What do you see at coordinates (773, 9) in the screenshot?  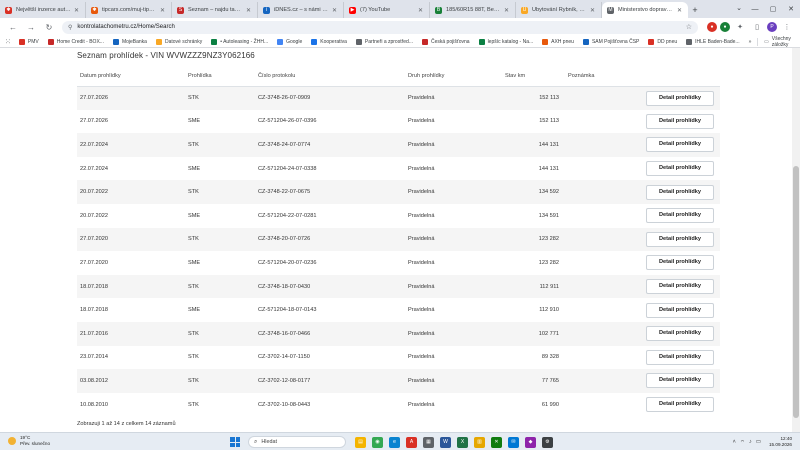 I see `maximize-icon: ▢` at bounding box center [773, 9].